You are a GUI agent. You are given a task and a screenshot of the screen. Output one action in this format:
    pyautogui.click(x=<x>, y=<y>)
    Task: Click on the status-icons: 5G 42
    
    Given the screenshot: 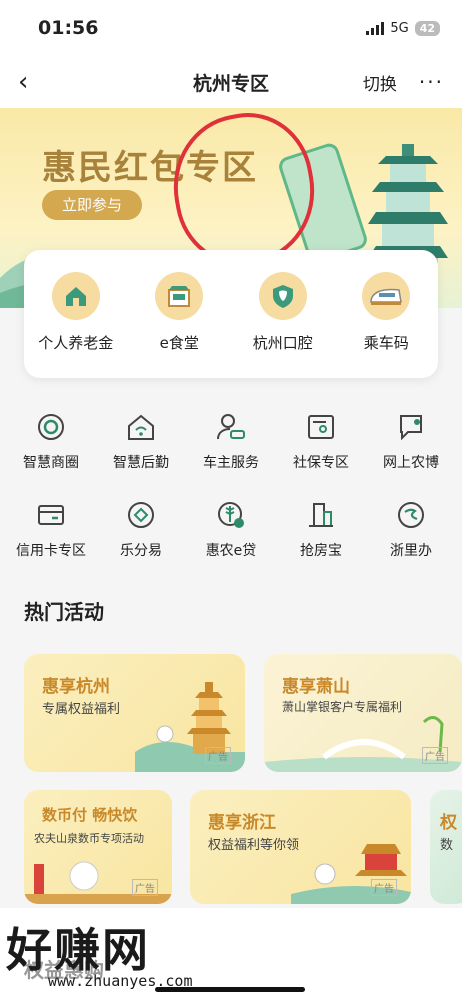 What is the action you would take?
    pyautogui.click(x=403, y=28)
    